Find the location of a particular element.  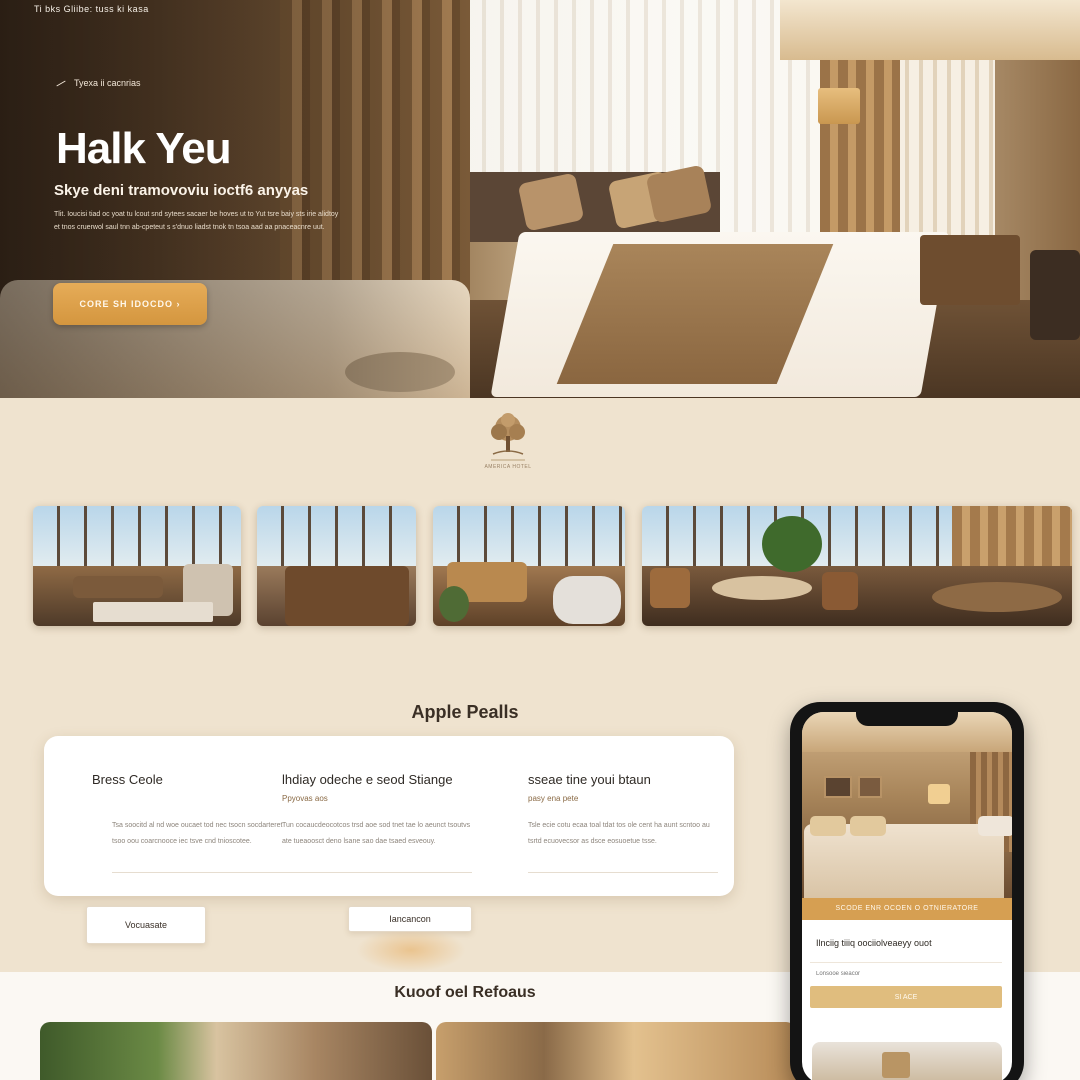

phone-room-image is located at coordinates (907, 805).